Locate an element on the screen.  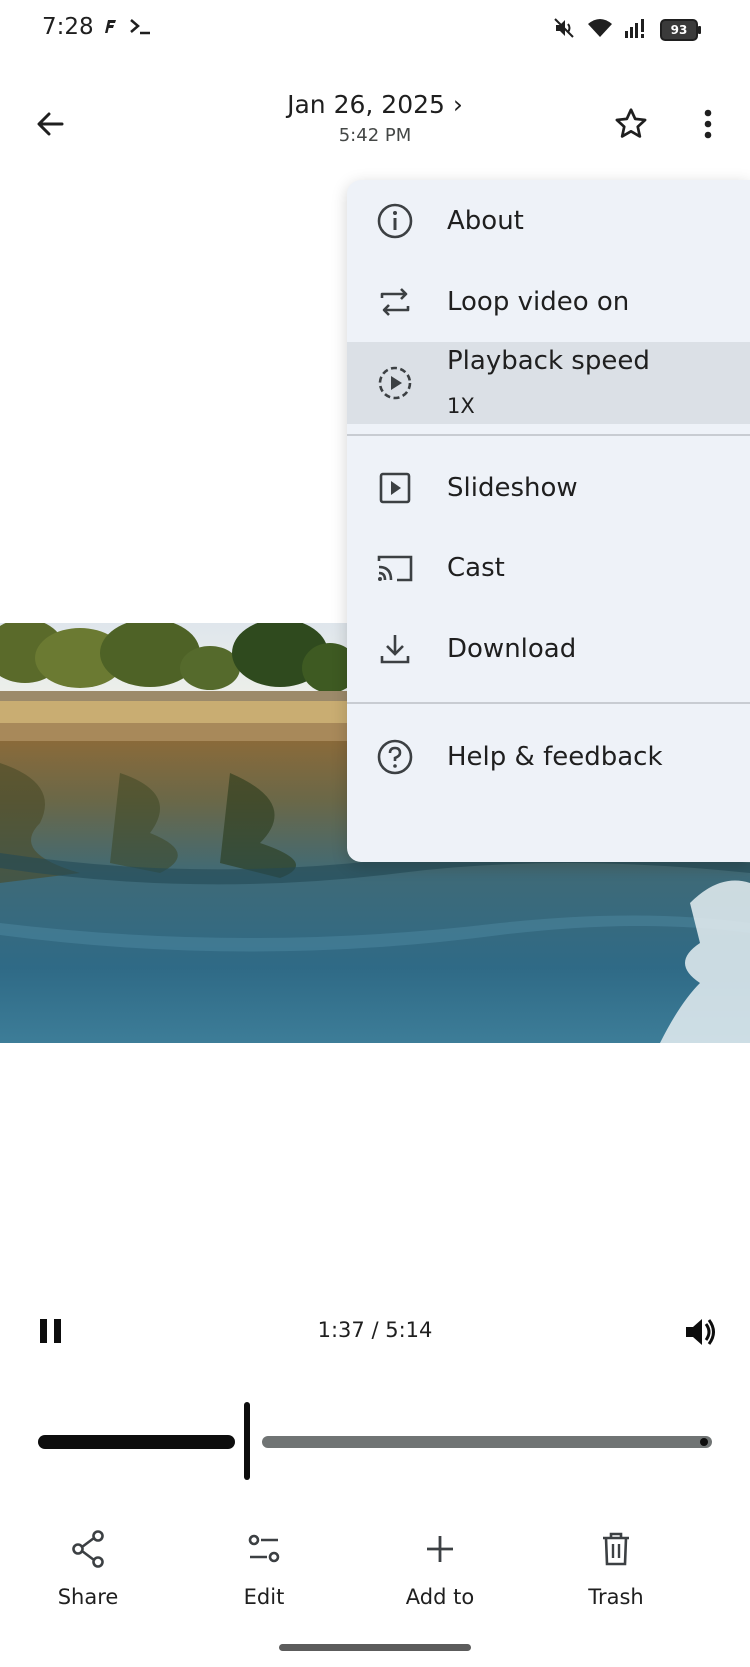
plus-icon is located at coordinates (440, 1549).